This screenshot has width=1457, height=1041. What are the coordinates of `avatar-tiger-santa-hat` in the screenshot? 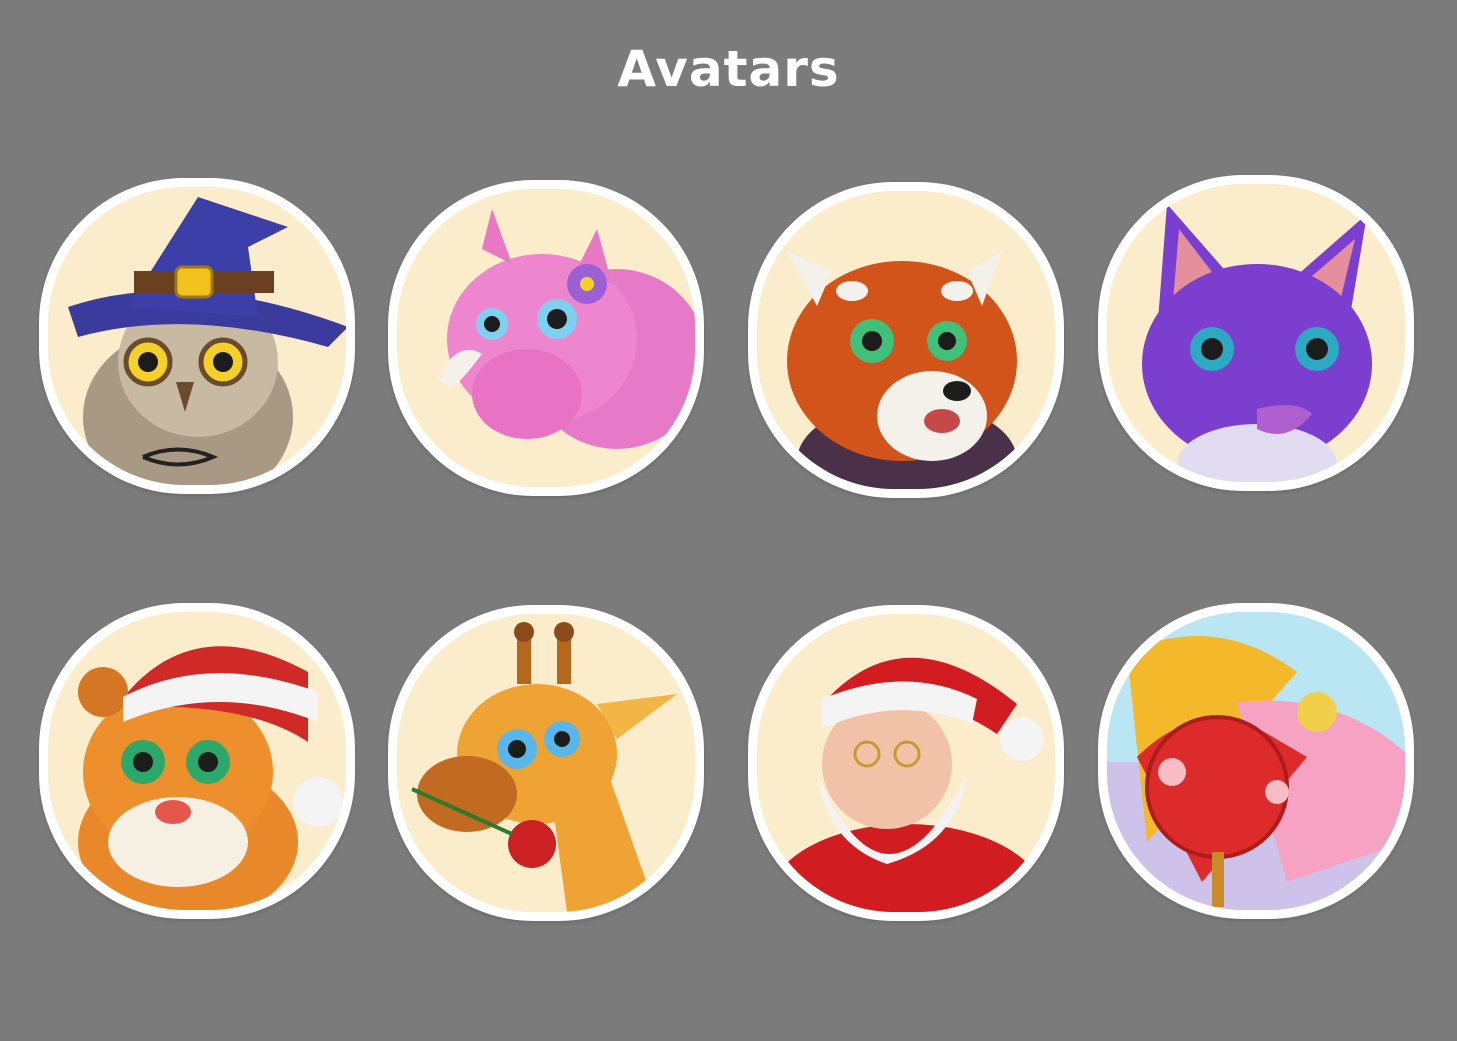 It's located at (197, 761).